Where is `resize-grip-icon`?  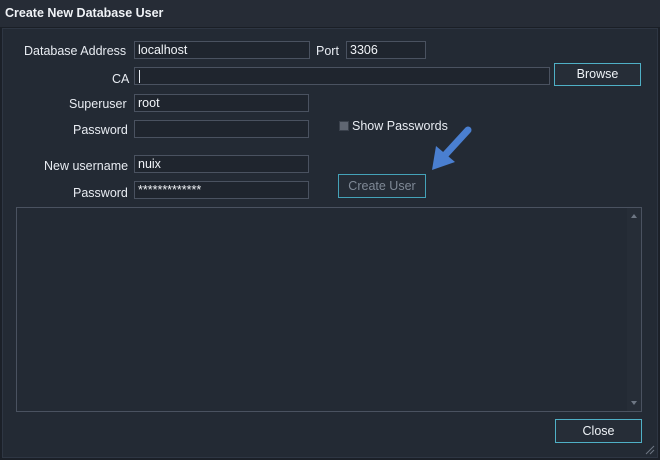
resize-grip-icon is located at coordinates (650, 450).